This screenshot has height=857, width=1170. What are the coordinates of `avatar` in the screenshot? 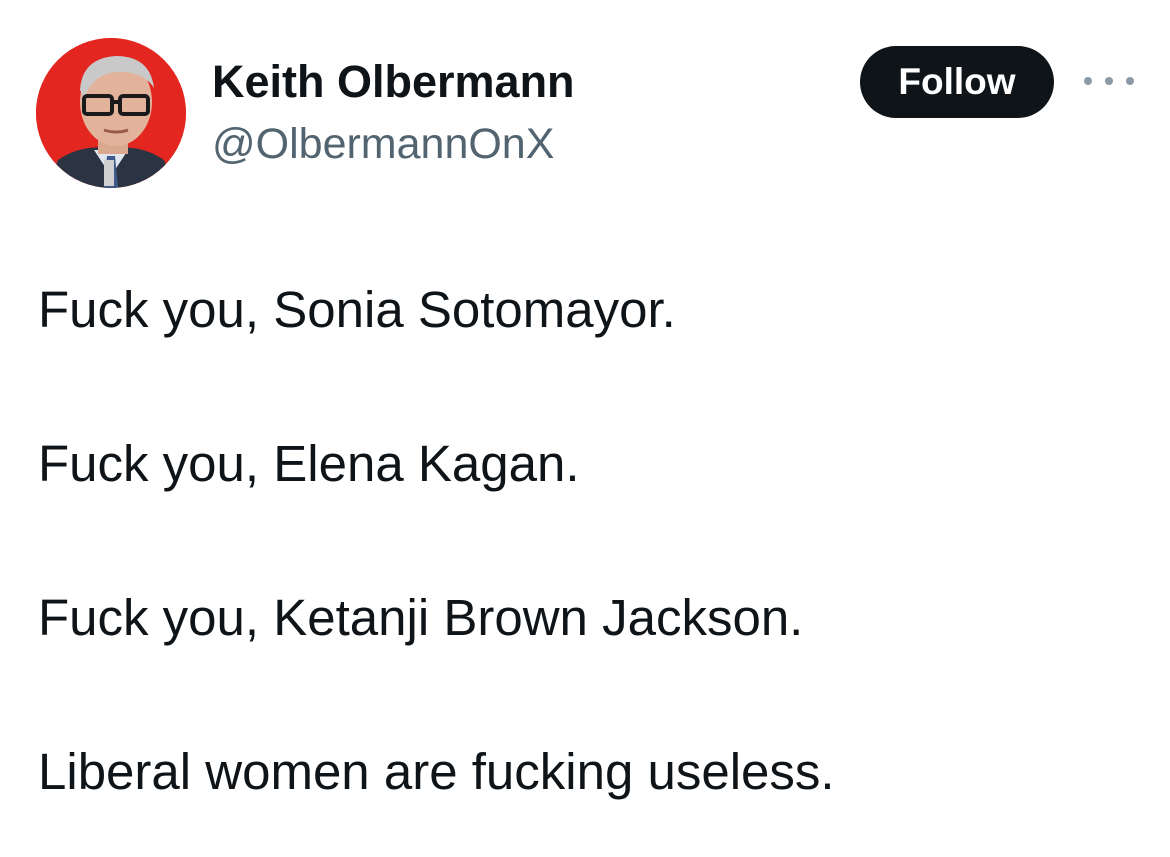 It's located at (111, 113).